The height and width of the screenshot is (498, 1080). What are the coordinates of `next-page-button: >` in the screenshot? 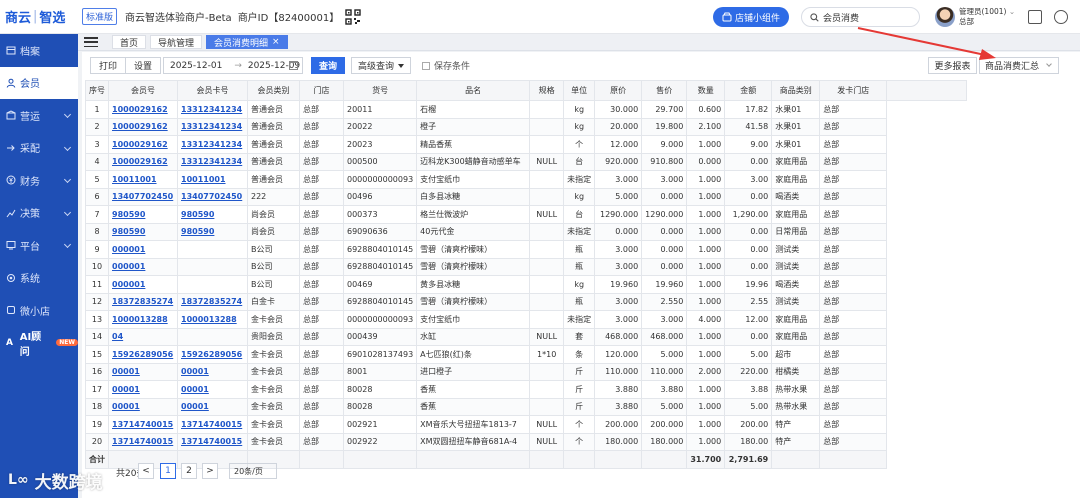 It's located at (210, 471).